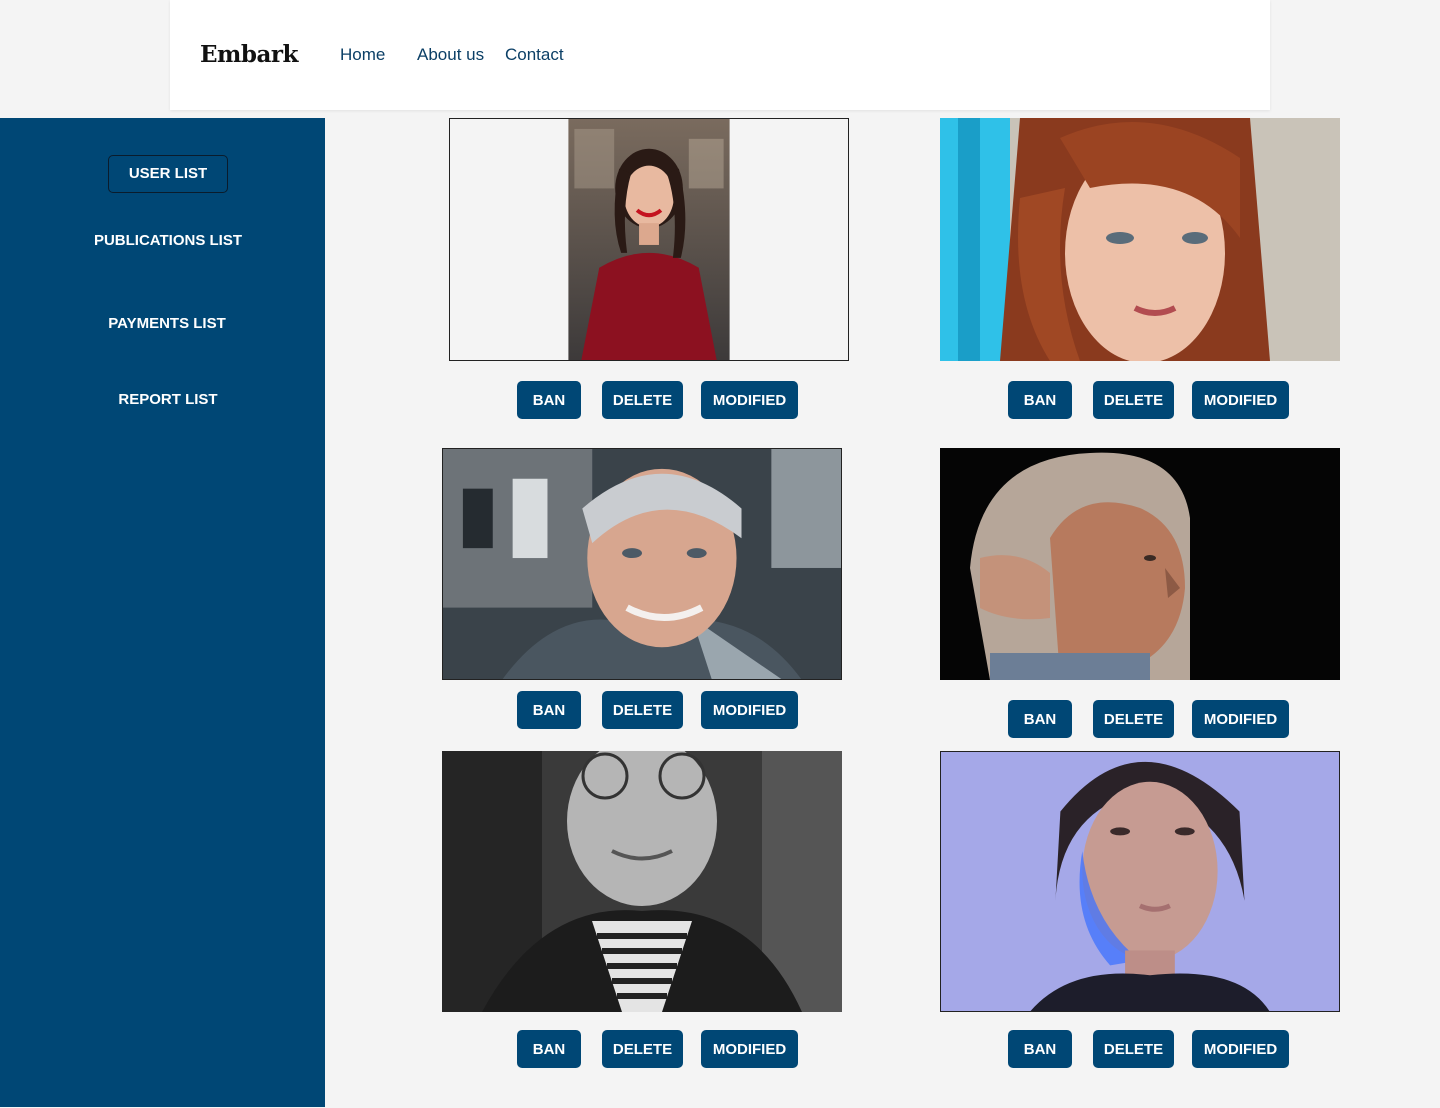  What do you see at coordinates (168, 174) in the screenshot?
I see `sidebar-item-user-list: USER LIST` at bounding box center [168, 174].